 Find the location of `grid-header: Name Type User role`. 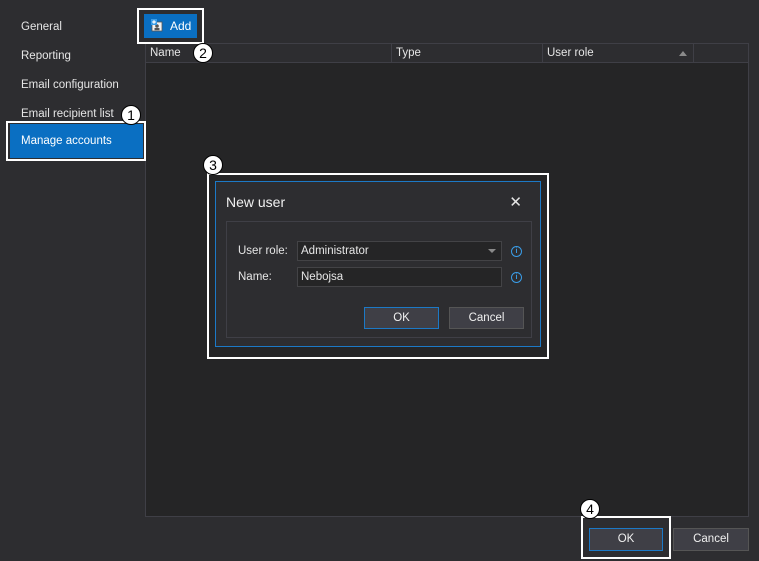

grid-header: Name Type User role is located at coordinates (447, 53).